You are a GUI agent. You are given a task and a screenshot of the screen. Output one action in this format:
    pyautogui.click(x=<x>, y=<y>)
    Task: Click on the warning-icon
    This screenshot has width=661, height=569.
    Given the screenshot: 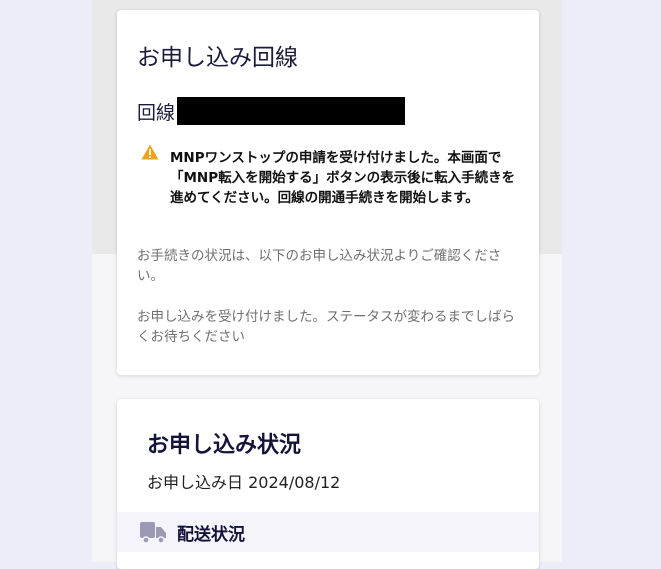 What is the action you would take?
    pyautogui.click(x=150, y=152)
    